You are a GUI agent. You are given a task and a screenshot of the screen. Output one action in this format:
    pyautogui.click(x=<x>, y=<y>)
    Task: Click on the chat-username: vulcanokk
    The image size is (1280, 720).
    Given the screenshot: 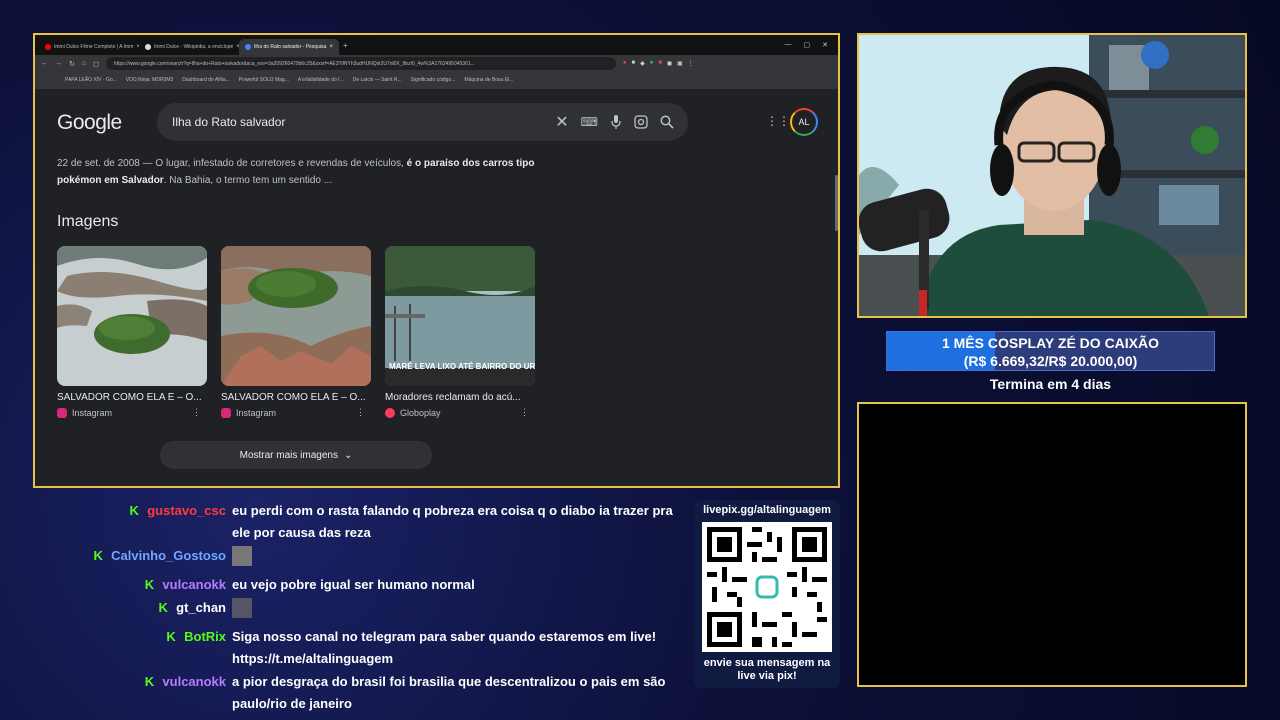 What is the action you would take?
    pyautogui.click(x=194, y=681)
    